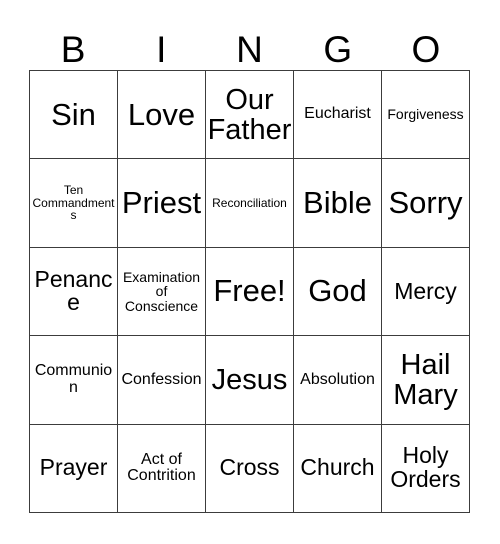 This screenshot has width=500, height=544. I want to click on bingo-cell-label: Ten Commandments, so click(73, 203).